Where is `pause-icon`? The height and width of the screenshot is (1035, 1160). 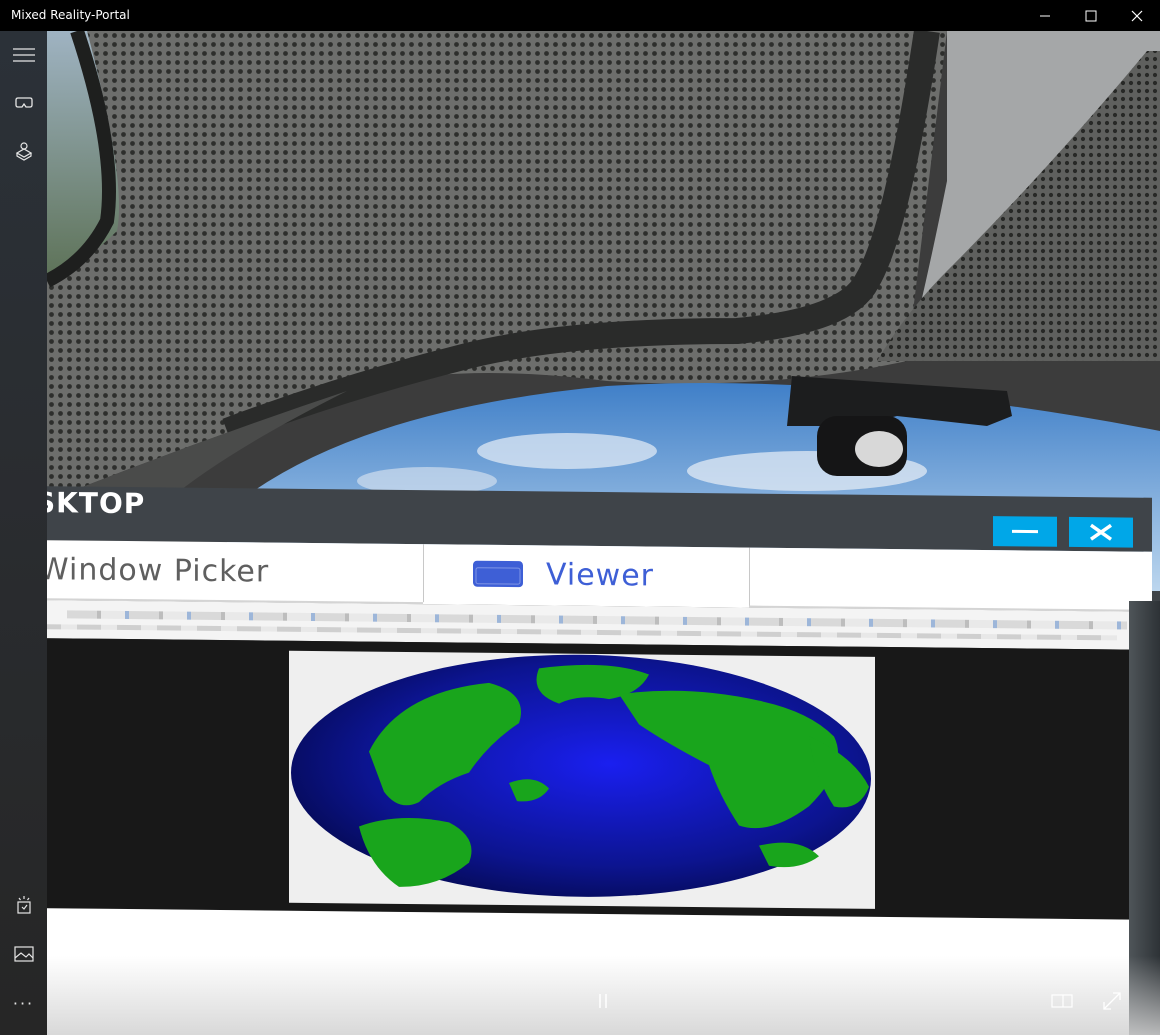 pause-icon is located at coordinates (603, 1001).